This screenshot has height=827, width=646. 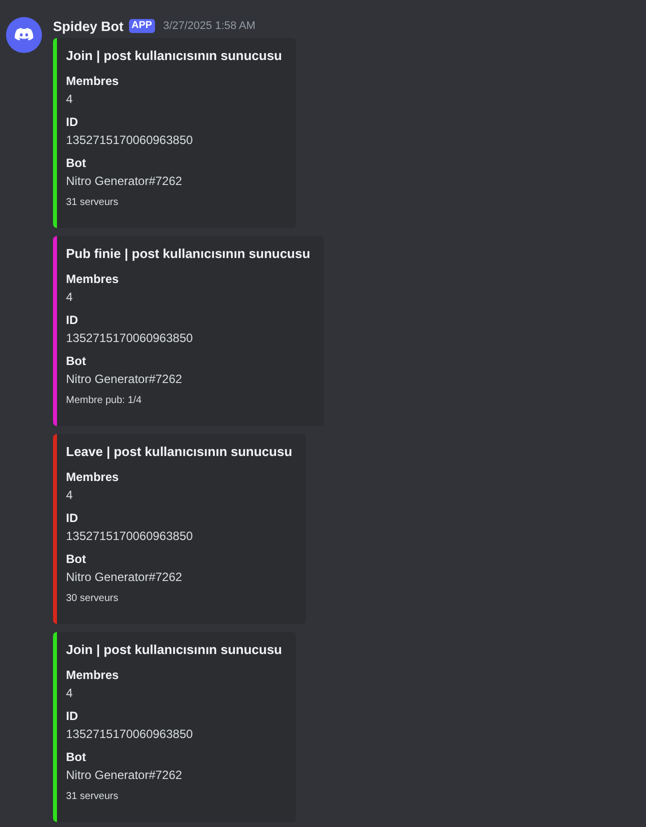 I want to click on embed-title: Leave | post kullanıcısının sunucusu, so click(x=179, y=452).